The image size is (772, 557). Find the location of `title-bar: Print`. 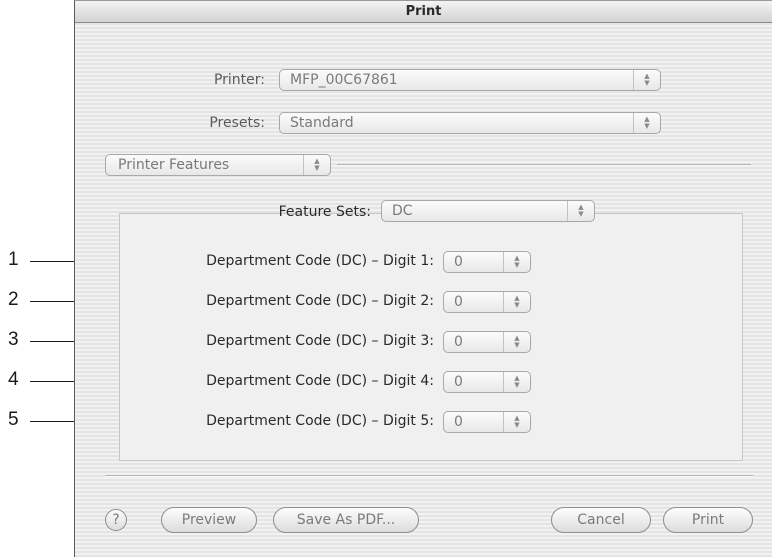

title-bar: Print is located at coordinates (423, 12).